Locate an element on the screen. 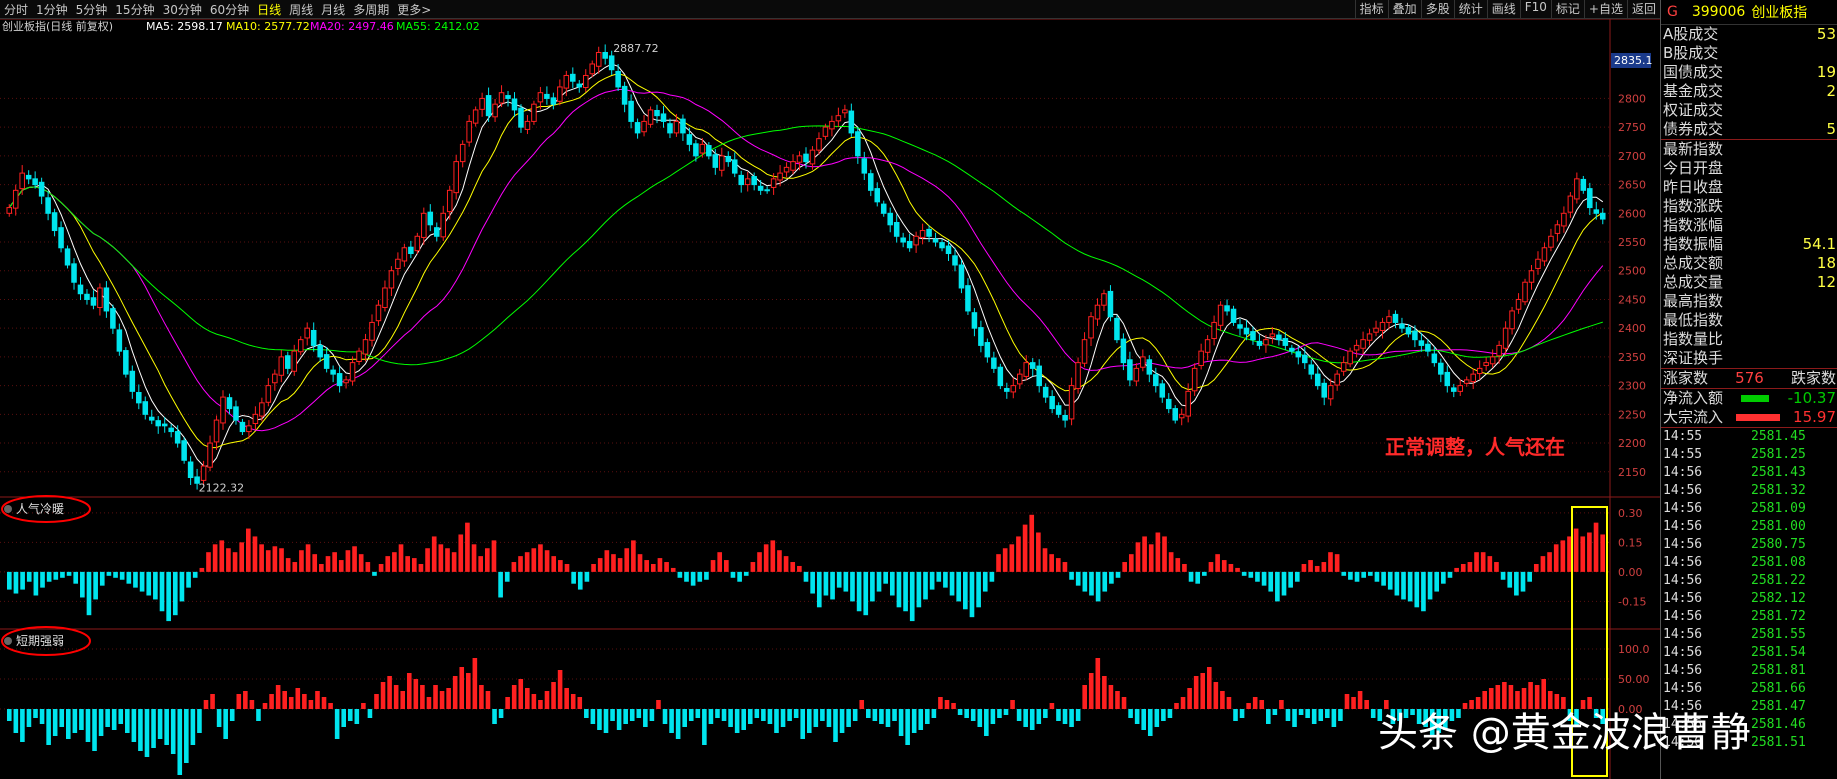  f10-button: F10 is located at coordinates (1535, 9).